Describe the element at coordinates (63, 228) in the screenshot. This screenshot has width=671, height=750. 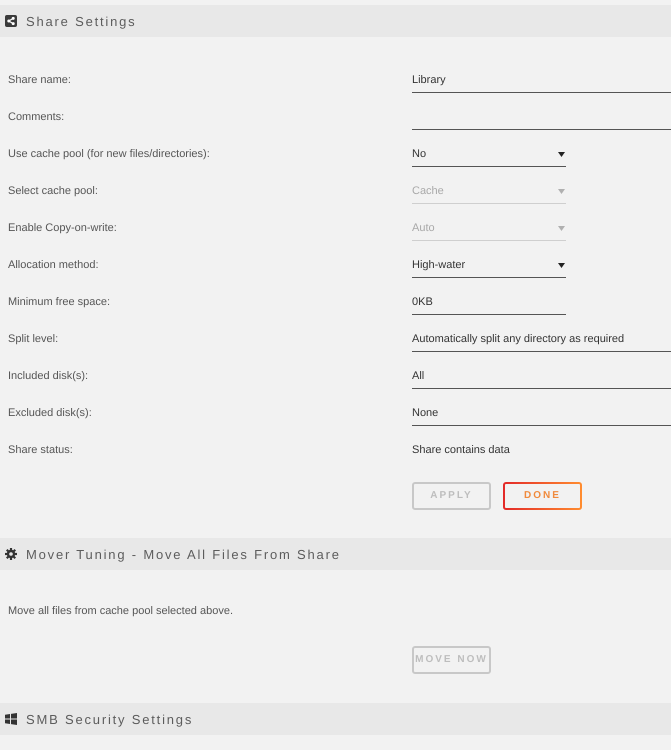
I see `field-label: Enable Copy-on-write:` at that location.